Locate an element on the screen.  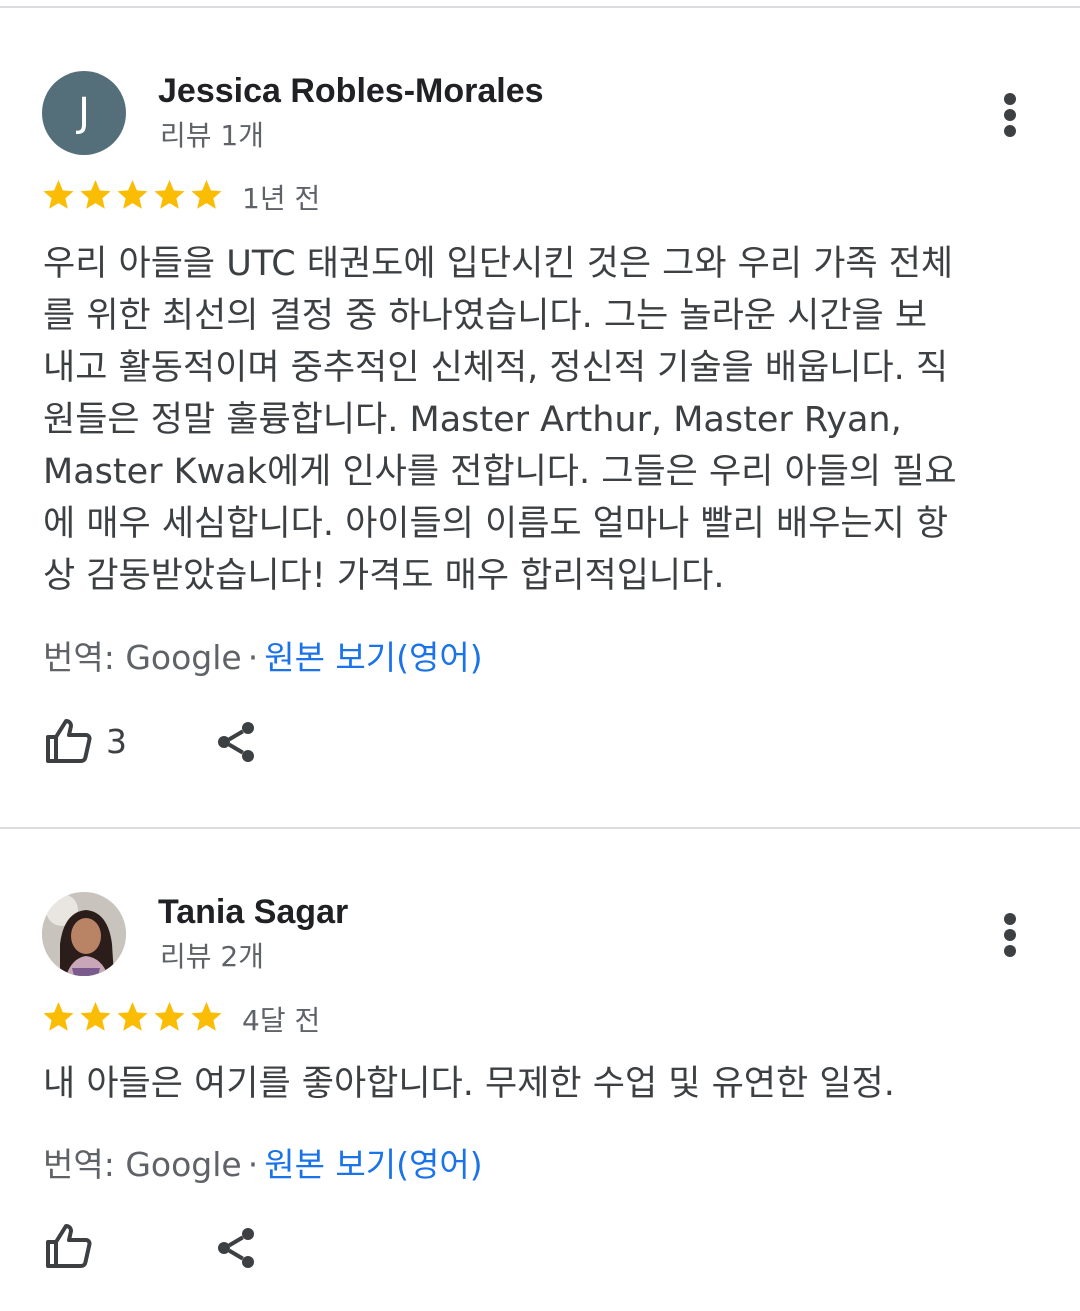
avatar is located at coordinates (84, 934).